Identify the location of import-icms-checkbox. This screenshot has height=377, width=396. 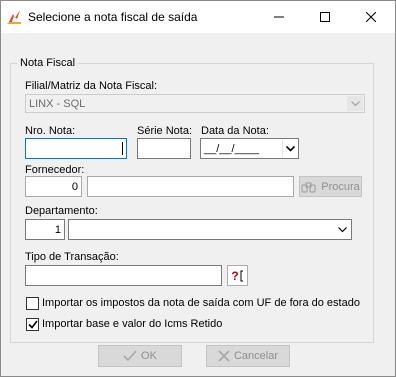
(32, 324).